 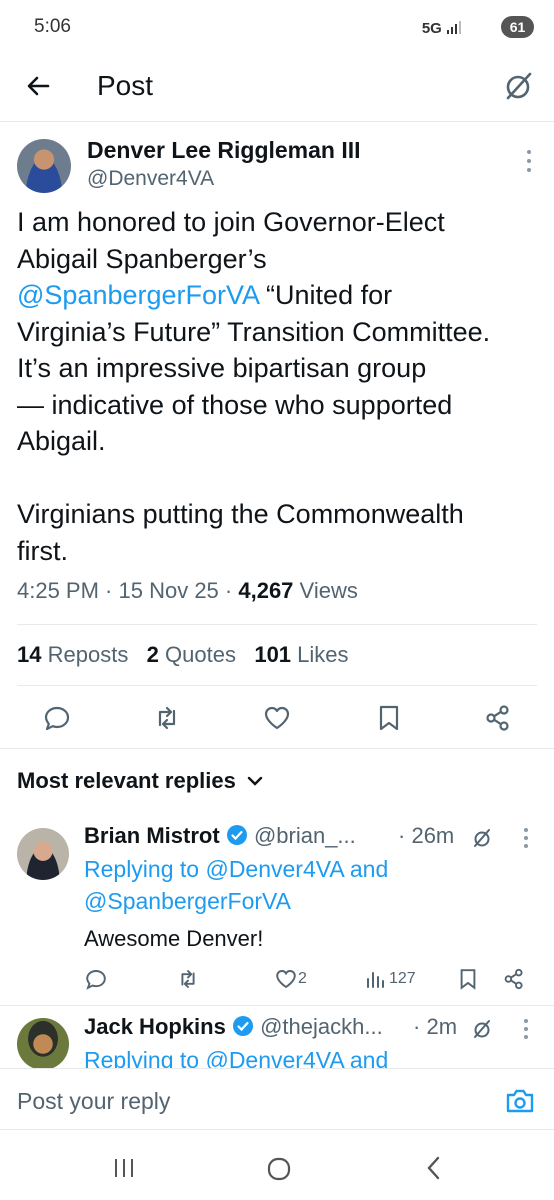 What do you see at coordinates (433, 835) in the screenshot?
I see `reply-time: 26m` at bounding box center [433, 835].